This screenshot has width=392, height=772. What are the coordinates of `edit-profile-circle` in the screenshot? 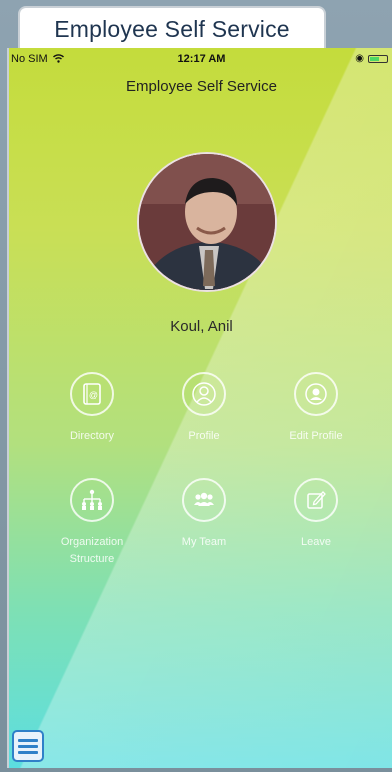 It's located at (316, 394).